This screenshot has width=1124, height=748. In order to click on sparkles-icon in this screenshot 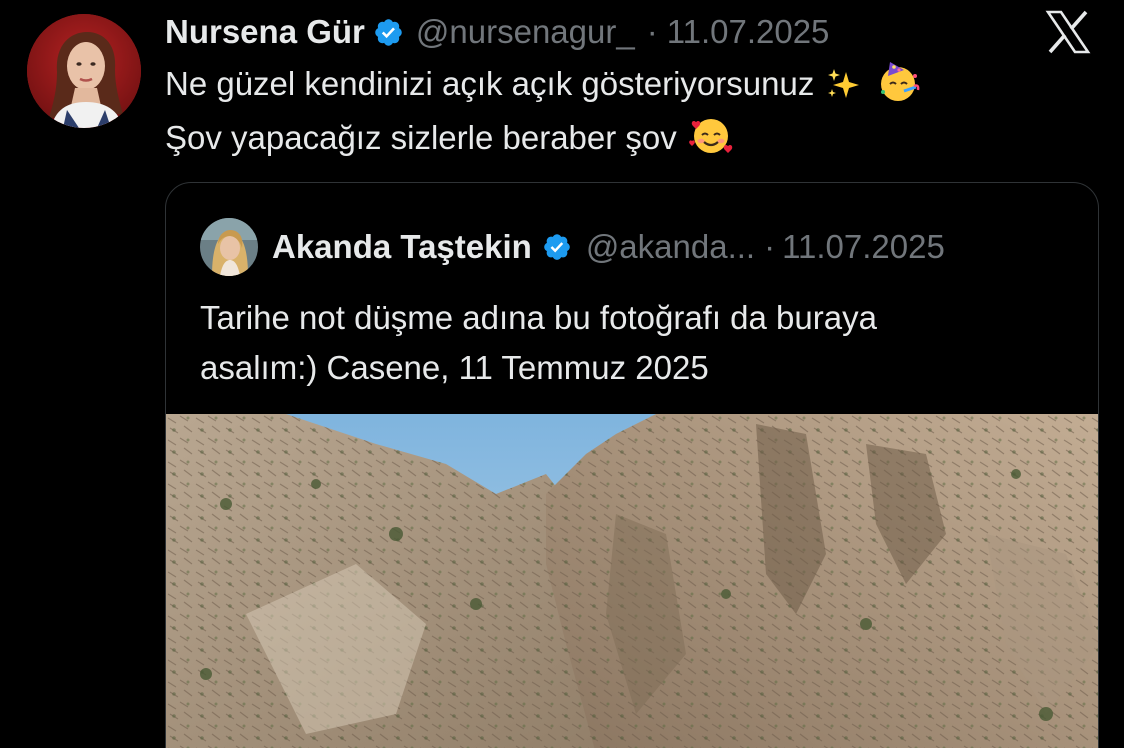, I will do `click(844, 90)`.